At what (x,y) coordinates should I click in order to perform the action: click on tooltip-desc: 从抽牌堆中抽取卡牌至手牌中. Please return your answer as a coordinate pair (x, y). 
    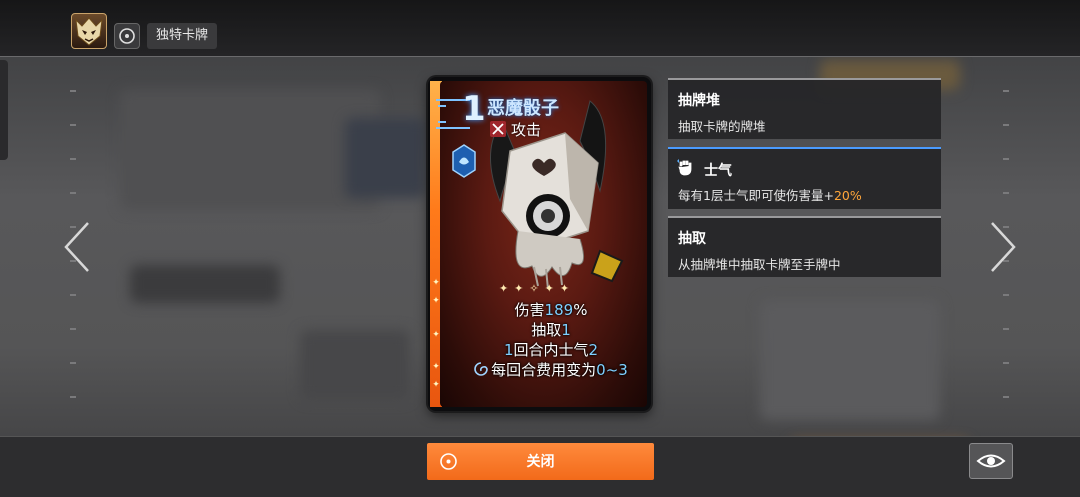
    Looking at the image, I should click on (759, 264).